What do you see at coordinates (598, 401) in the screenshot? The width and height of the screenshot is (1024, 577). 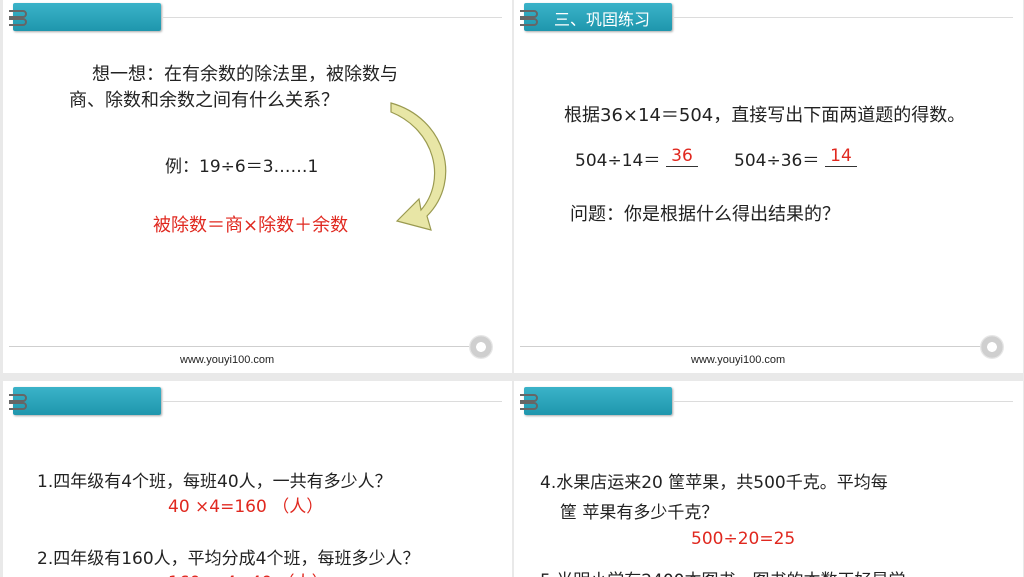 I see `slide-4-title-tab` at bounding box center [598, 401].